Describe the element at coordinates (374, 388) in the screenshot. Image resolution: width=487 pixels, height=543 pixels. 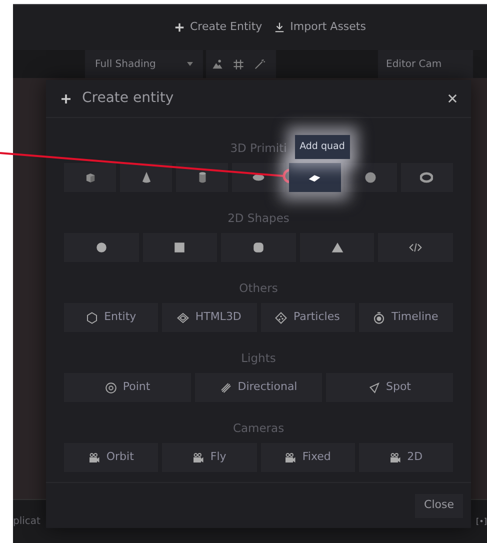
I see `spotlight-icon` at that location.